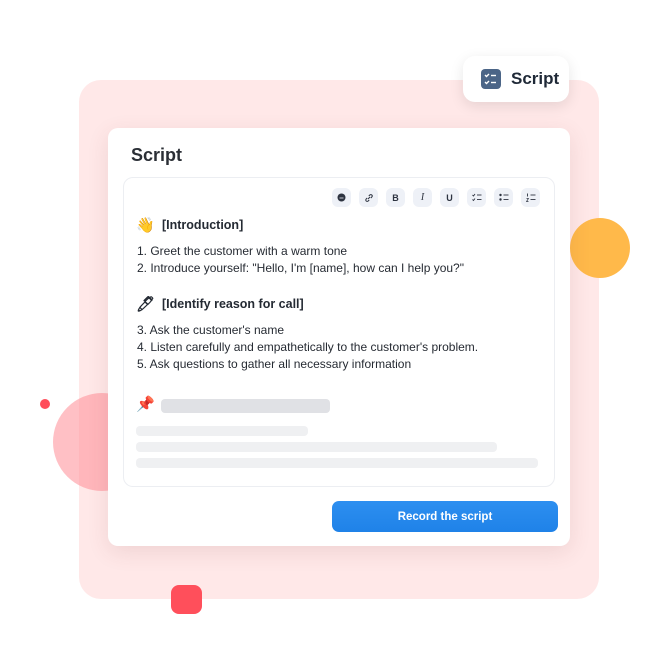 The image size is (670, 670). Describe the element at coordinates (445, 516) in the screenshot. I see `record-script-button: Record the script` at that location.